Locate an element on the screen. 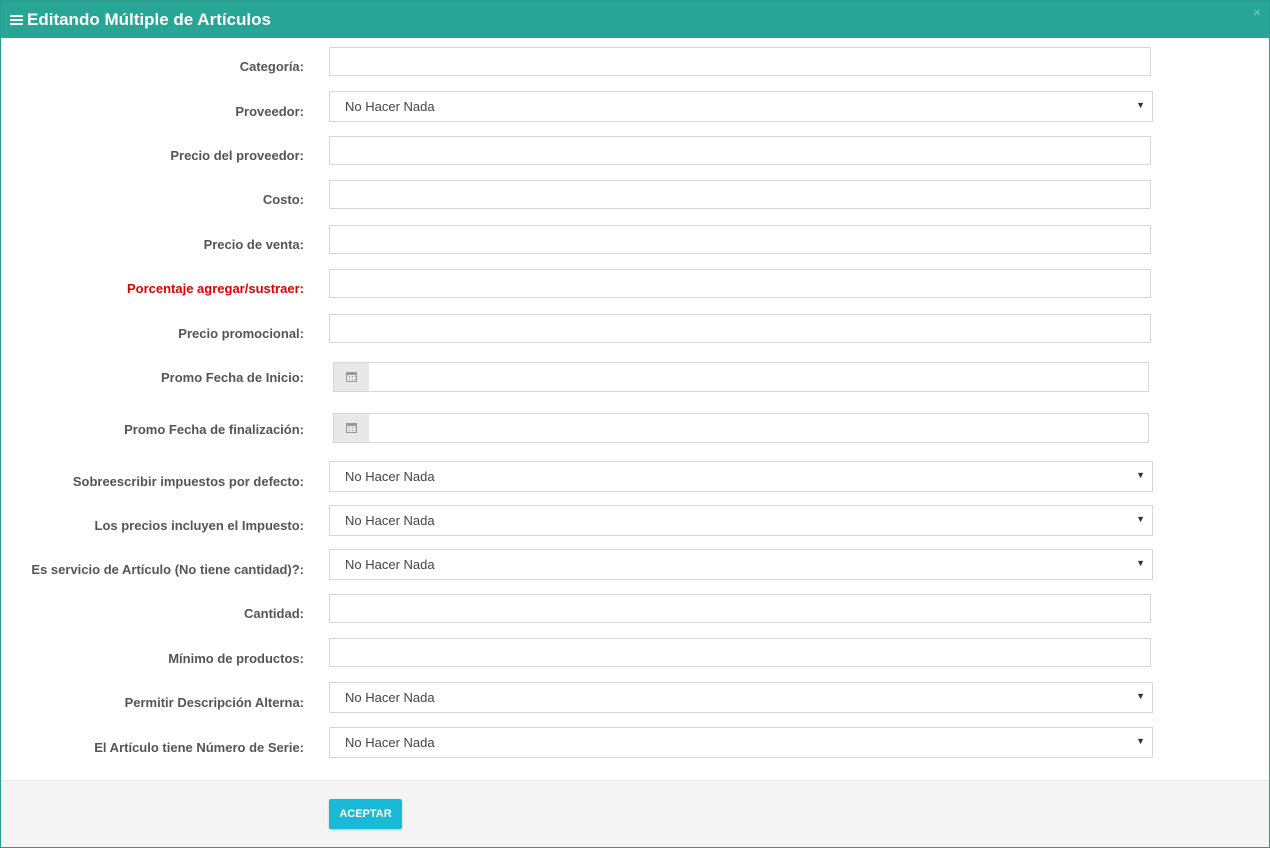 The height and width of the screenshot is (848, 1270). precios-incluyen-impuesto-value: No Hacer Nada is located at coordinates (390, 520).